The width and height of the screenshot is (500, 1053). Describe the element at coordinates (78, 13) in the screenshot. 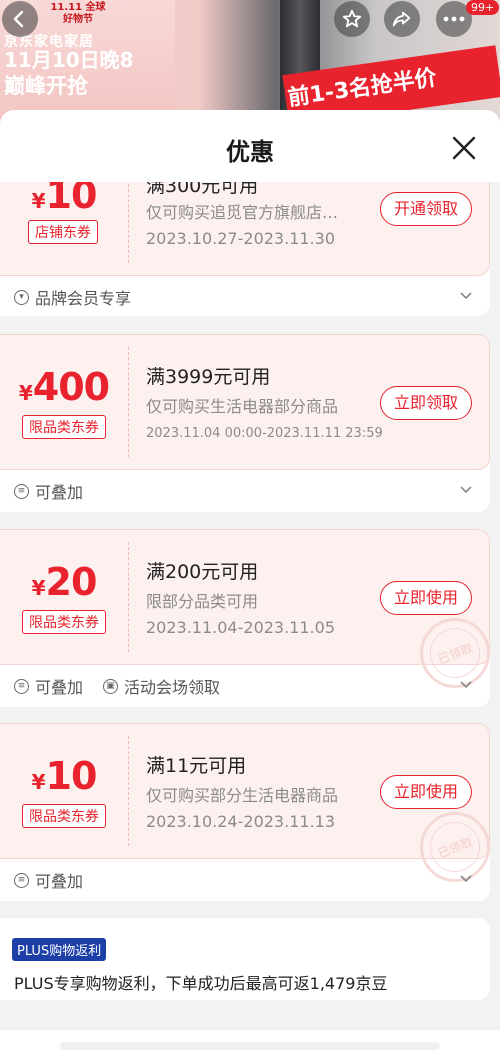

I see `festival-tag: 11.11 全球好物节` at that location.